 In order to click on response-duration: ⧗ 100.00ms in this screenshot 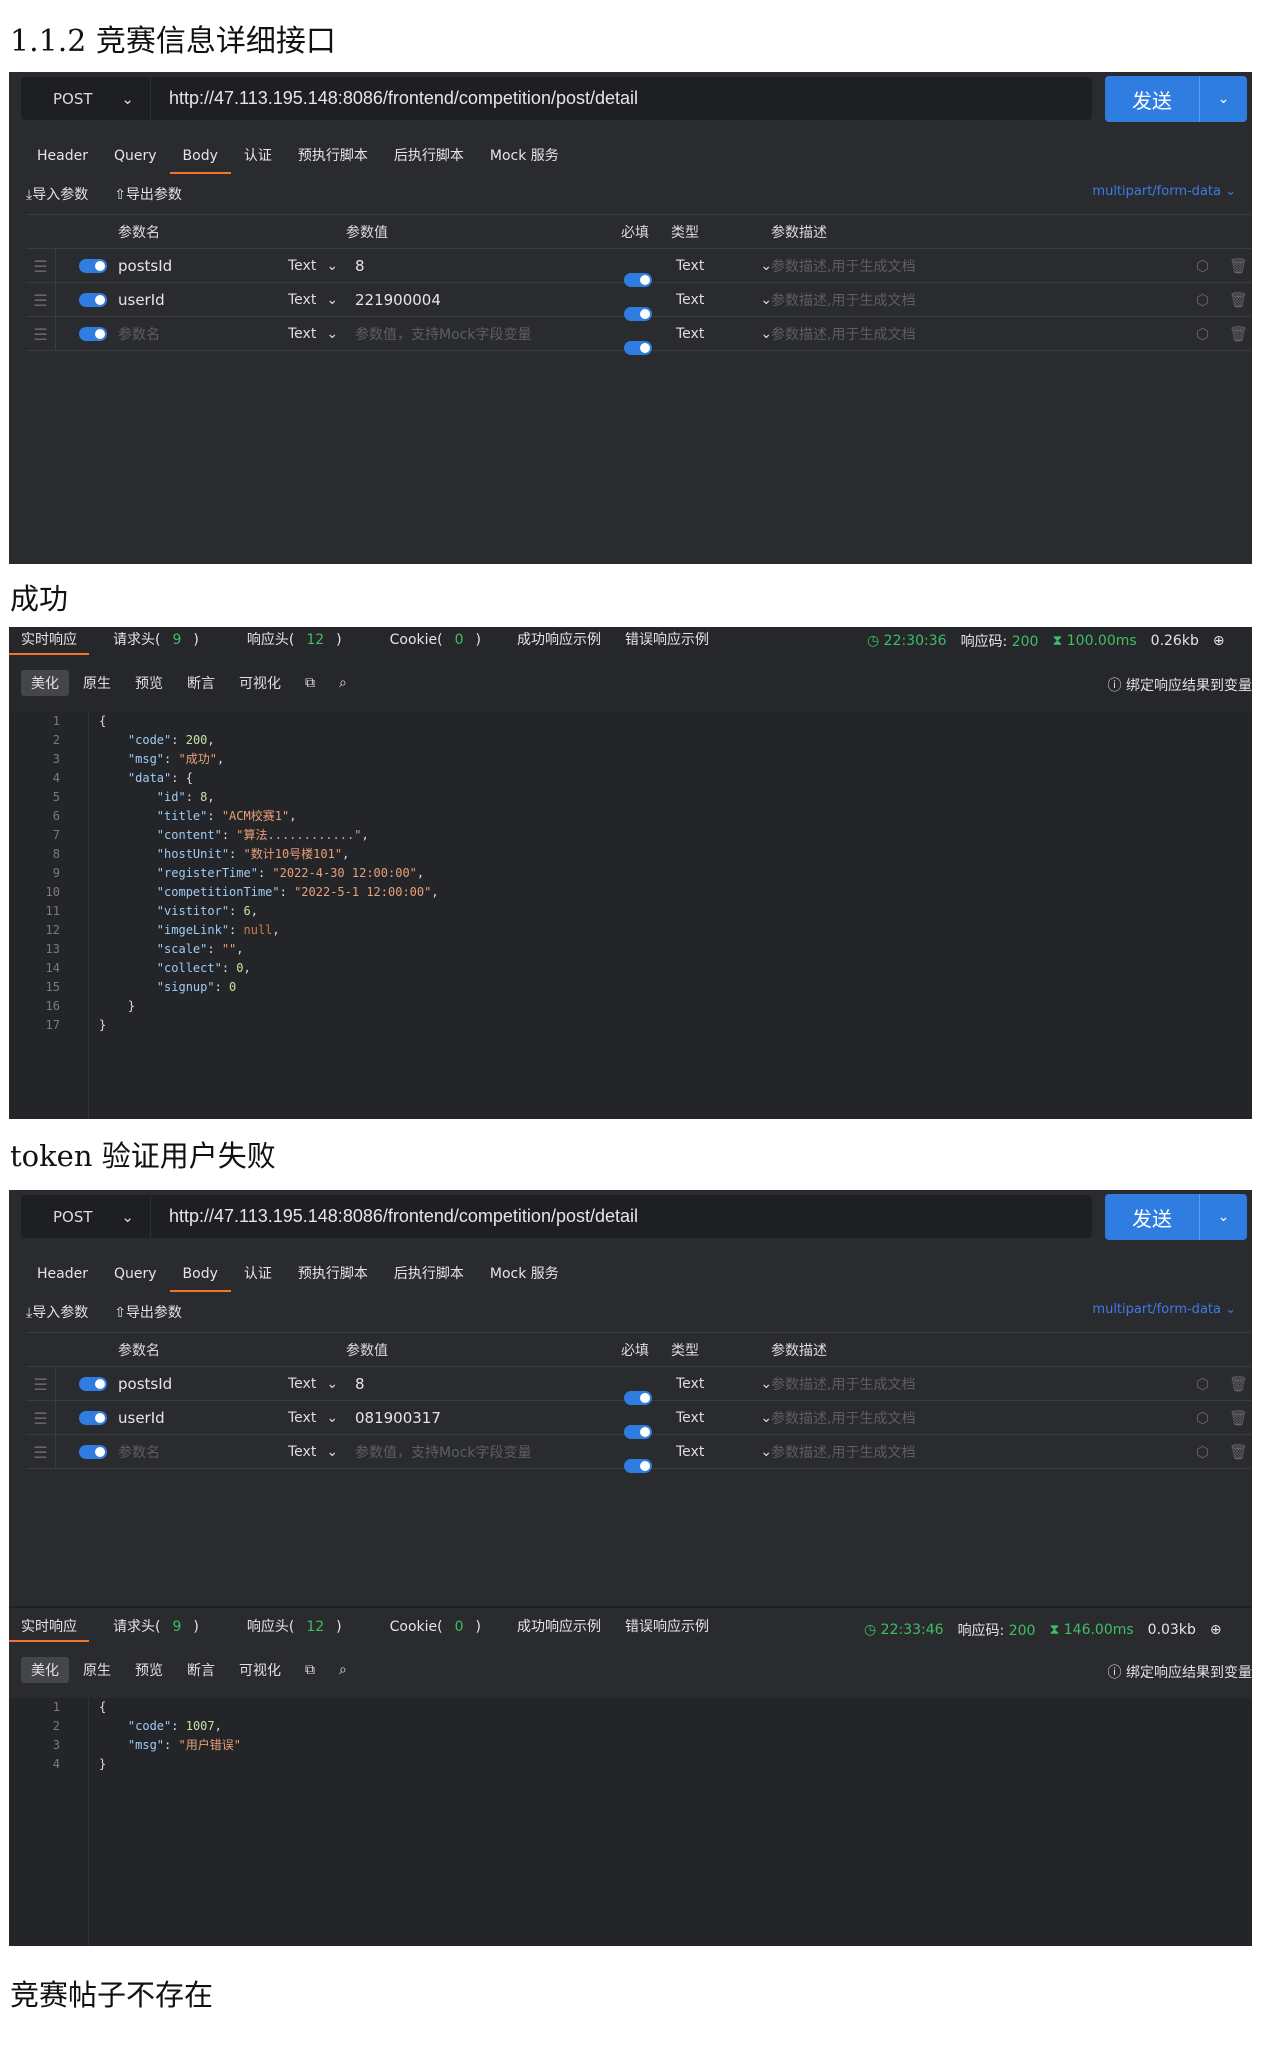, I will do `click(1094, 641)`.